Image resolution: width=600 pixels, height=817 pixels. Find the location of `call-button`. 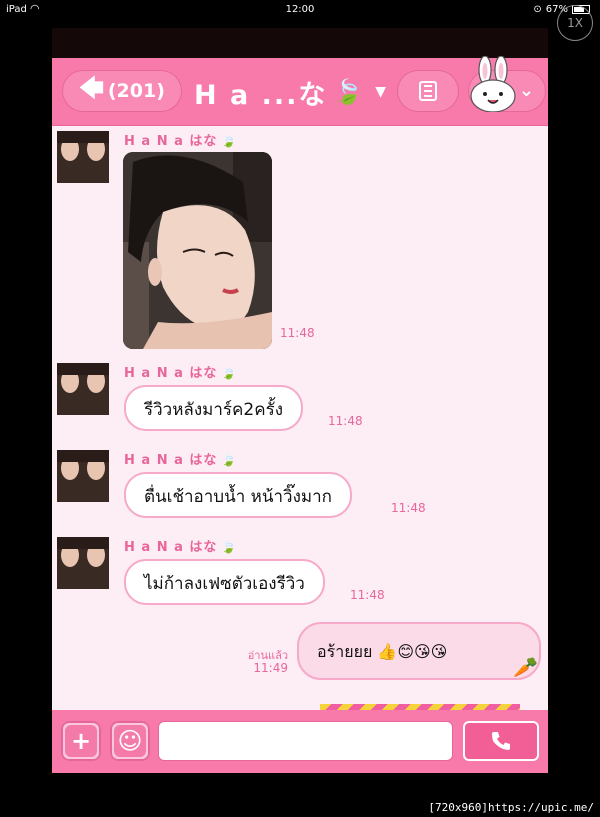

call-button is located at coordinates (501, 741).